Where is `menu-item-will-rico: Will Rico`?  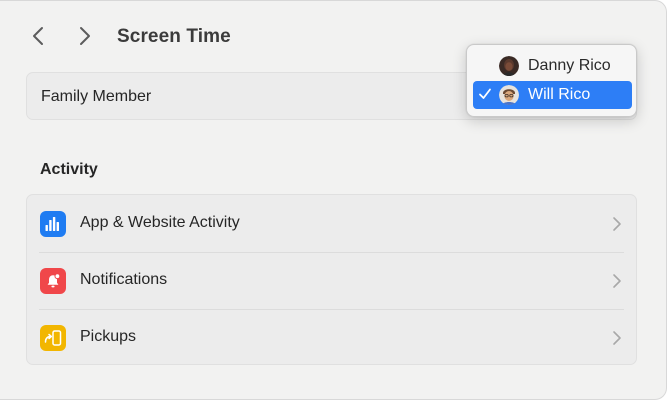 menu-item-will-rico: Will Rico is located at coordinates (552, 95).